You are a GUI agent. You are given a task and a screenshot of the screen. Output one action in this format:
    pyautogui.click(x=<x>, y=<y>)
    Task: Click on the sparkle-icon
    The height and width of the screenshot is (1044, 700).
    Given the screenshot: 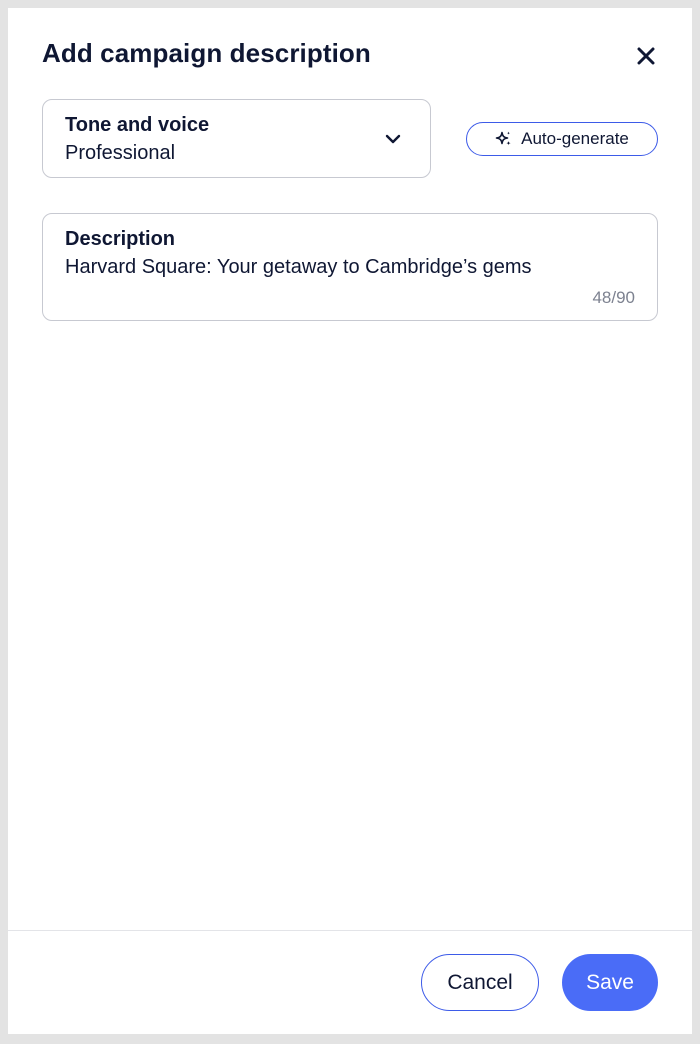 What is the action you would take?
    pyautogui.click(x=503, y=138)
    